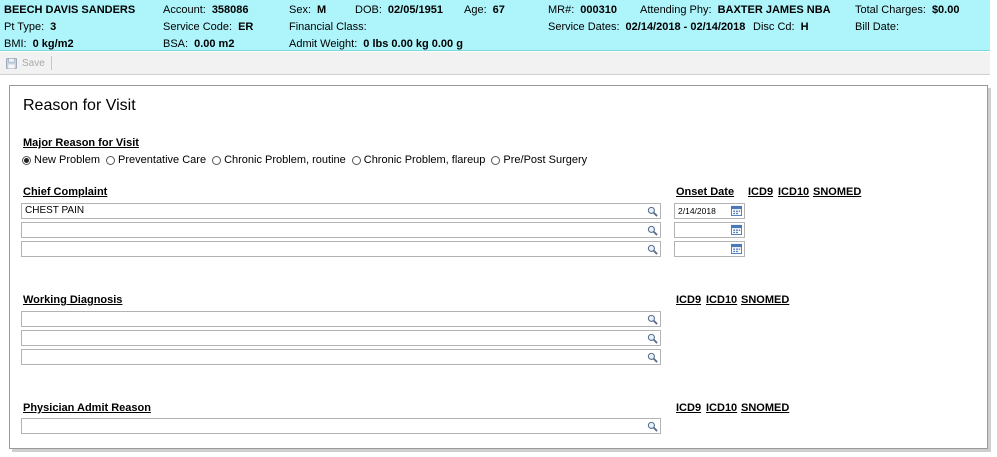  I want to click on mr-number: MR#: 000310, so click(582, 10).